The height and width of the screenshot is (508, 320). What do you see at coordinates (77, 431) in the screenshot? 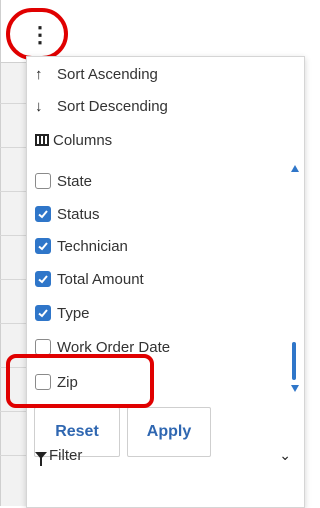
I see `reset-button-label: Reset` at bounding box center [77, 431].